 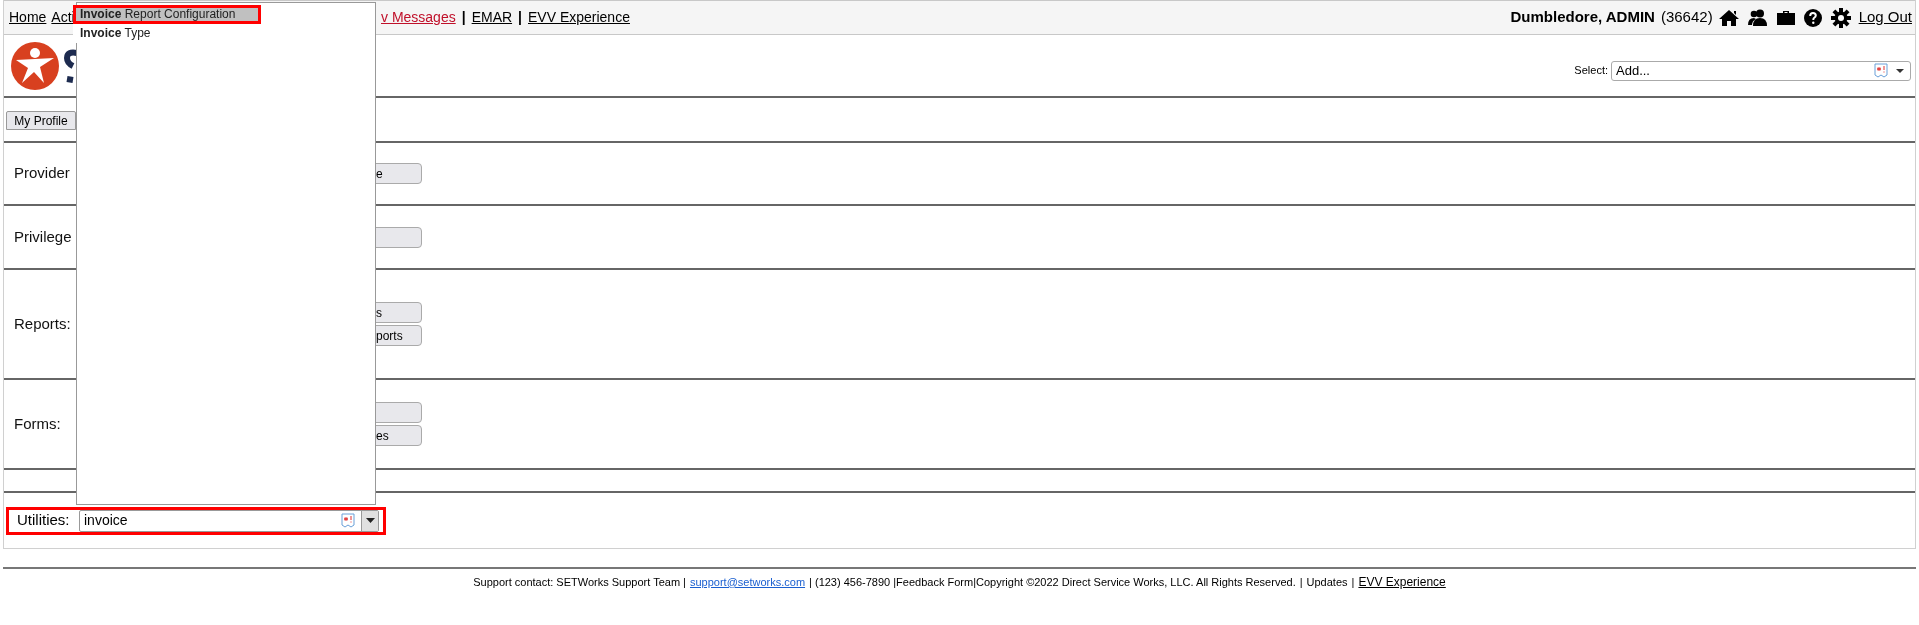 I want to click on nav-link: v Messages, so click(x=418, y=17).